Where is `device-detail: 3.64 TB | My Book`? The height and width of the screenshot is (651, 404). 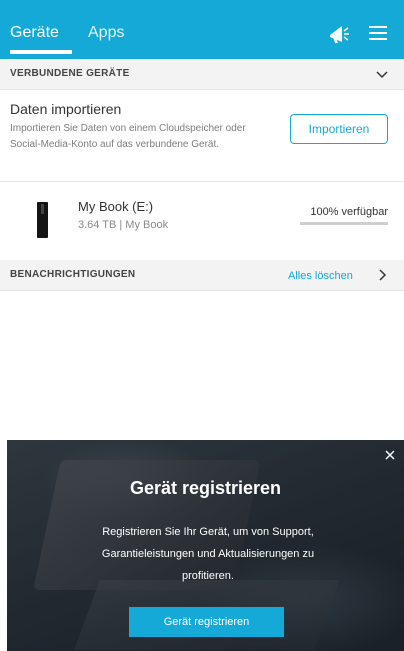
device-detail: 3.64 TB | My Book is located at coordinates (123, 225).